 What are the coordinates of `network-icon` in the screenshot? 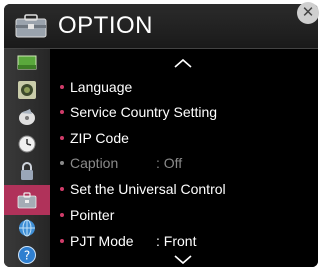 It's located at (27, 228).